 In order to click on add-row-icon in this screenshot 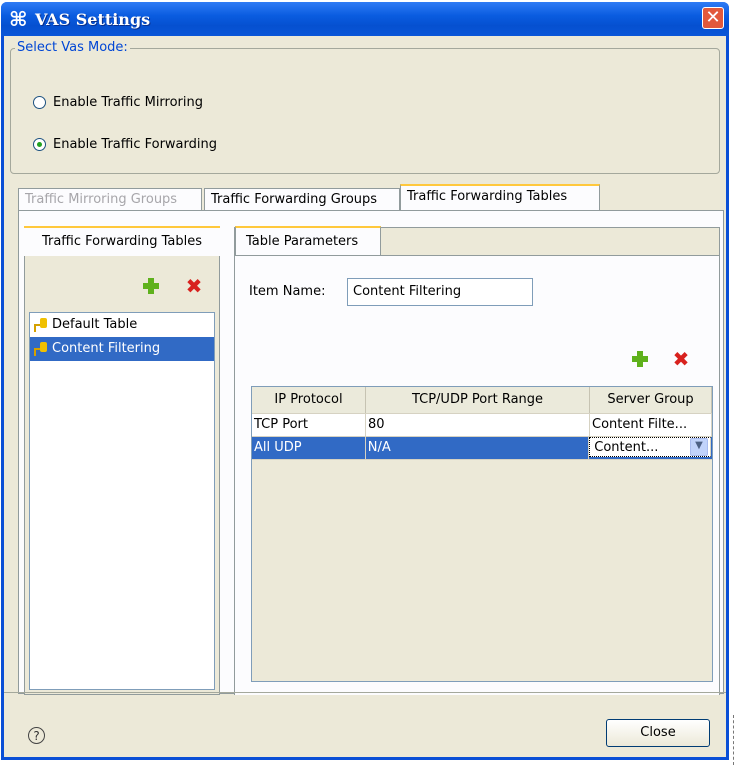, I will do `click(640, 359)`.